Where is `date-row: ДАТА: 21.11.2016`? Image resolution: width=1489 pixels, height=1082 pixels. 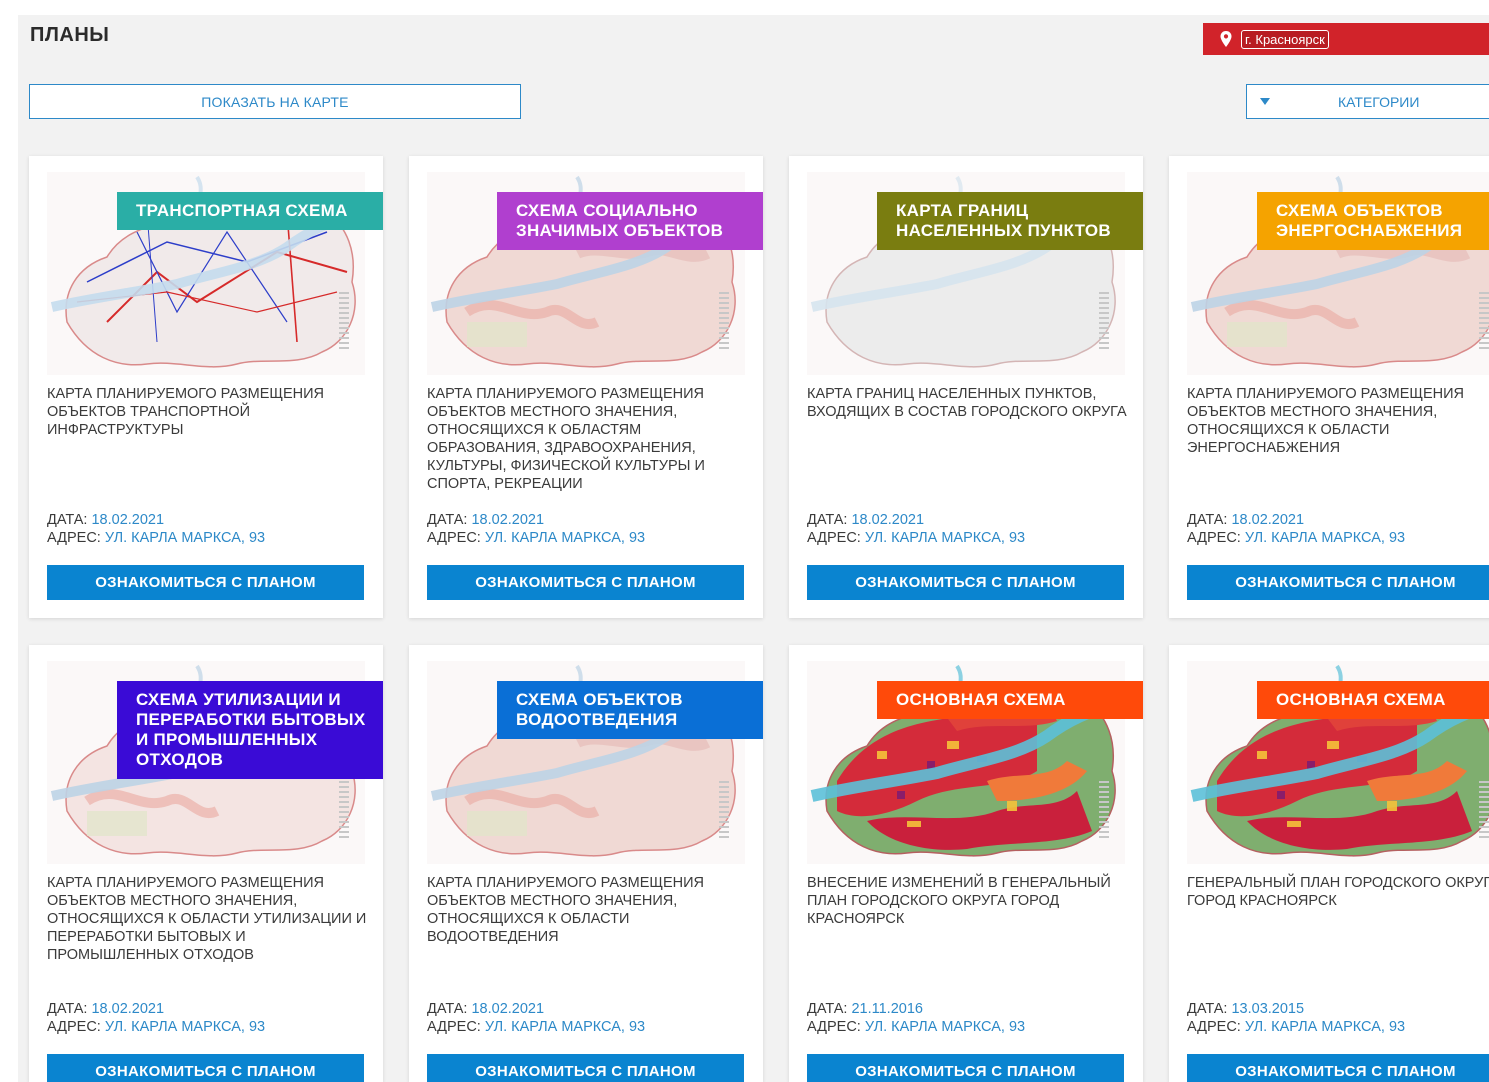
date-row: ДАТА: 21.11.2016 is located at coordinates (972, 1009).